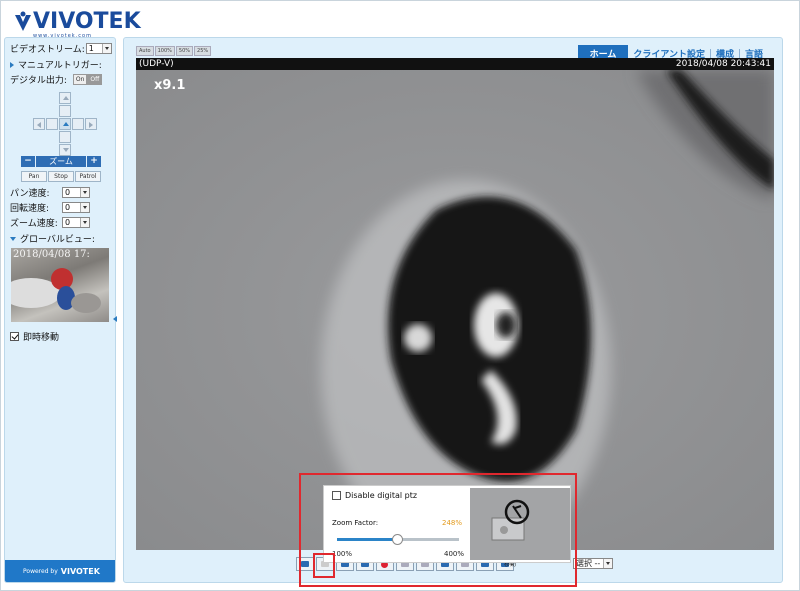 This screenshot has width=800, height=591. What do you see at coordinates (40, 571) in the screenshot?
I see `powered-by-label: Powered by` at bounding box center [40, 571].